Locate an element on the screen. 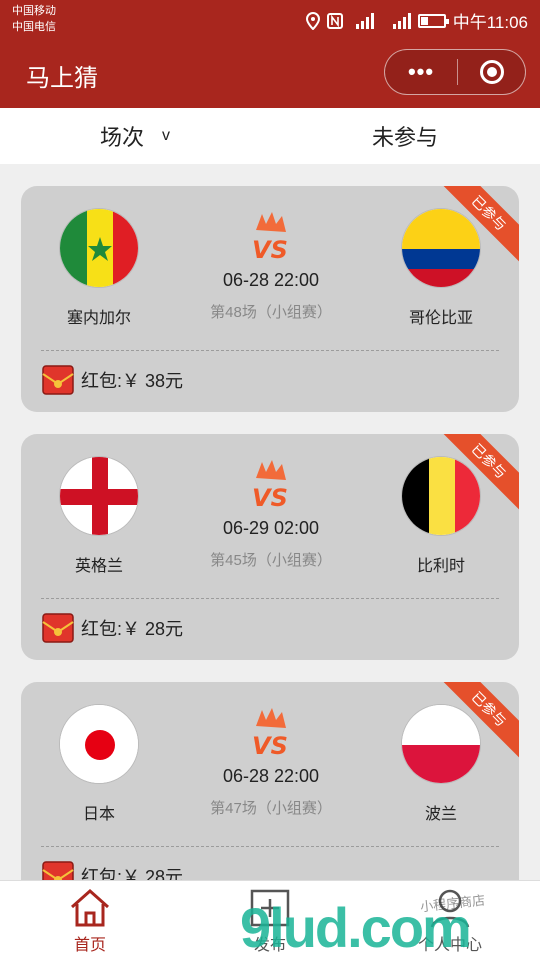 The image size is (540, 960). filter-bar: 场次 v 未参与 is located at coordinates (270, 136).